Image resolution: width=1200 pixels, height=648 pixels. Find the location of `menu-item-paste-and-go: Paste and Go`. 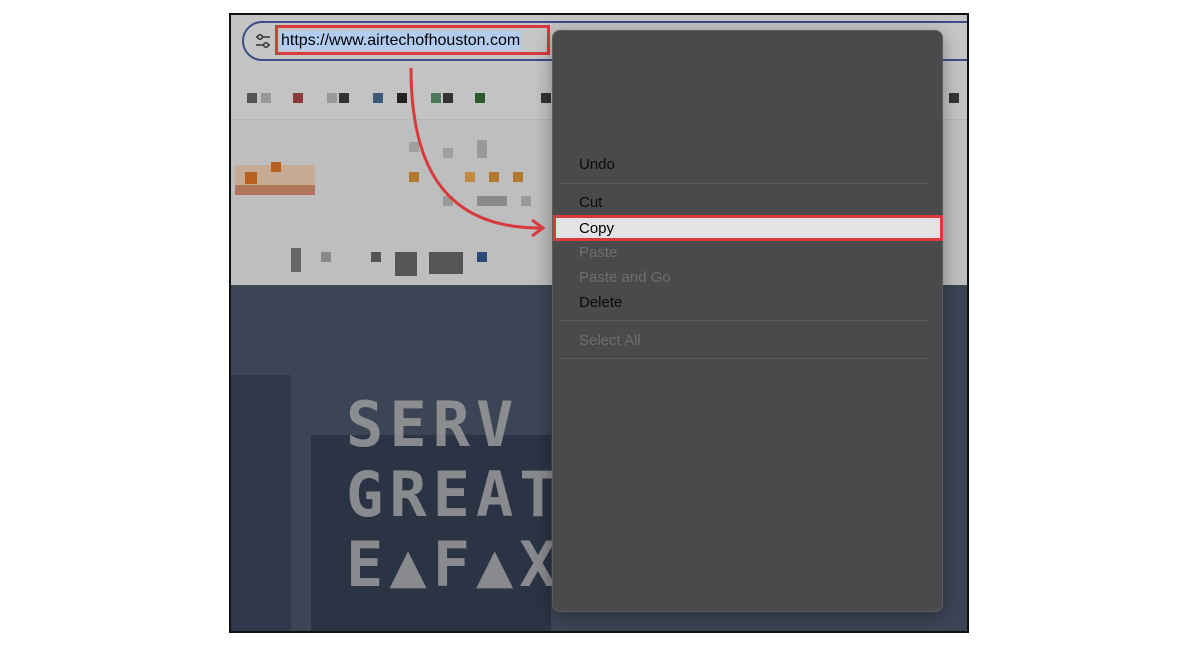

menu-item-paste-and-go: Paste and Go is located at coordinates (625, 278).